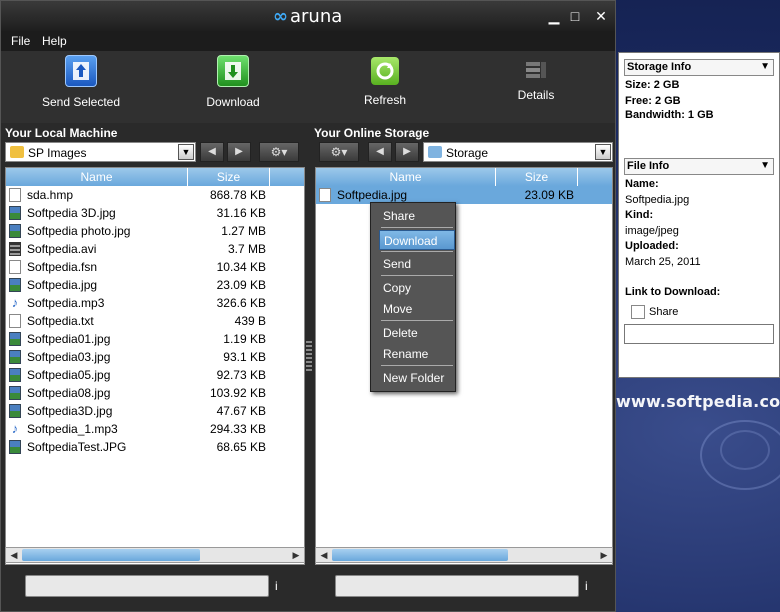 Image resolution: width=780 pixels, height=612 pixels. I want to click on ctx-move: Move, so click(417, 309).